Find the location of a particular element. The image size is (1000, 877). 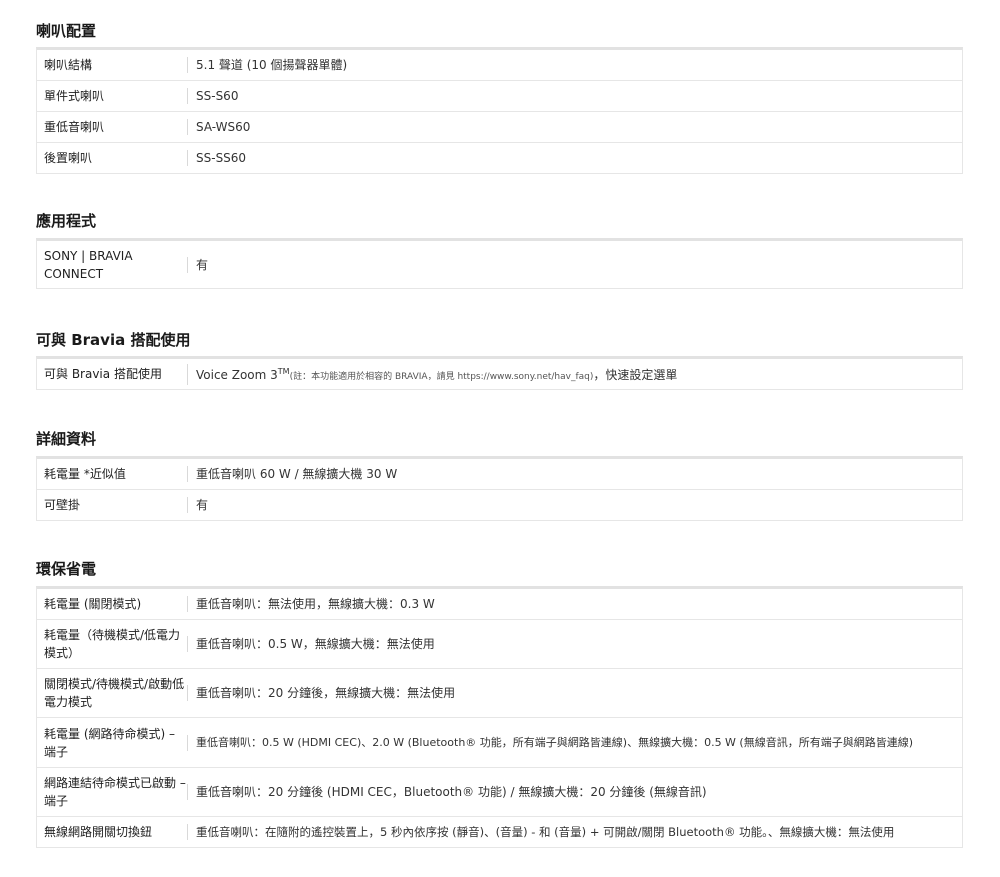

section-apps: 應用程式 SONY | BRAVIA CONNECT 有 is located at coordinates (499, 249).